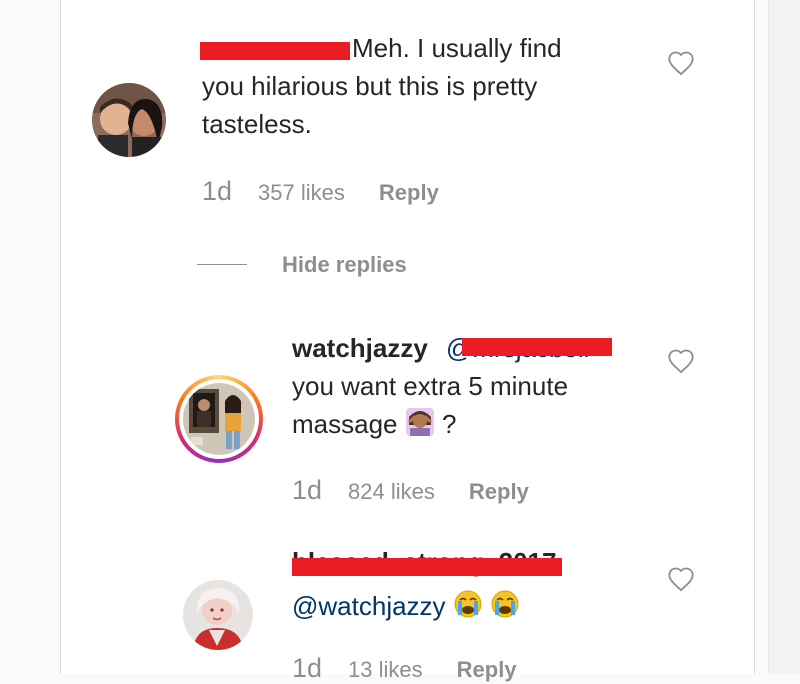 The width and height of the screenshot is (800, 684). I want to click on reply-meta: 1d 13 likes Reply, so click(404, 668).